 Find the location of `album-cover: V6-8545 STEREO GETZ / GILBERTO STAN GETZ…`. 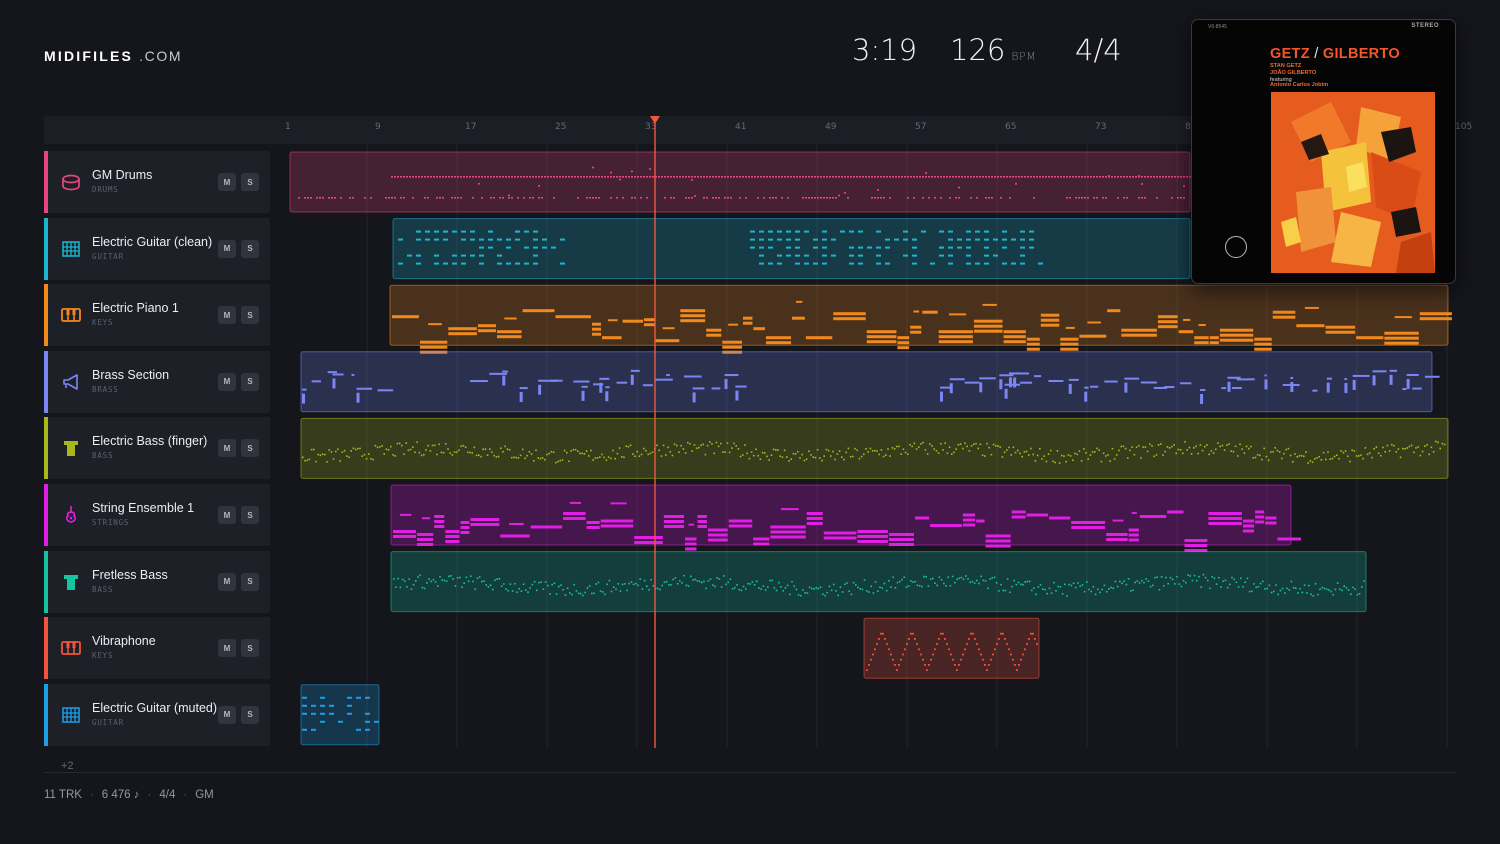

album-cover: V6-8545 STEREO GETZ / GILBERTO STAN GETZ… is located at coordinates (1323, 151).